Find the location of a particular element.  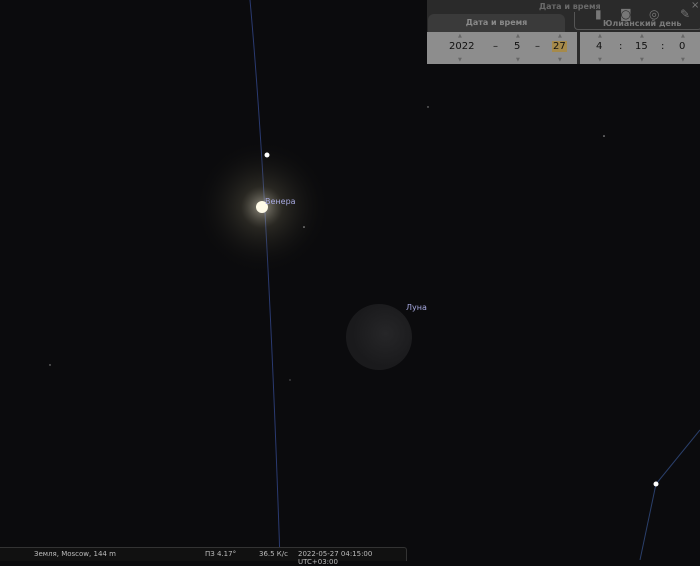

close-icon: × is located at coordinates (695, 5).